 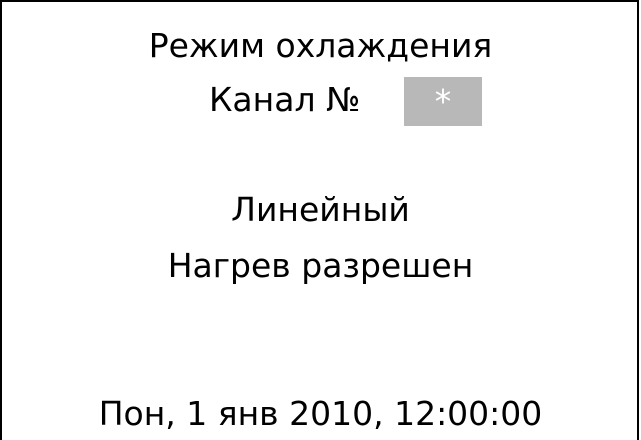 What do you see at coordinates (320, 265) in the screenshot?
I see `heating-status: Нагрев разрешен` at bounding box center [320, 265].